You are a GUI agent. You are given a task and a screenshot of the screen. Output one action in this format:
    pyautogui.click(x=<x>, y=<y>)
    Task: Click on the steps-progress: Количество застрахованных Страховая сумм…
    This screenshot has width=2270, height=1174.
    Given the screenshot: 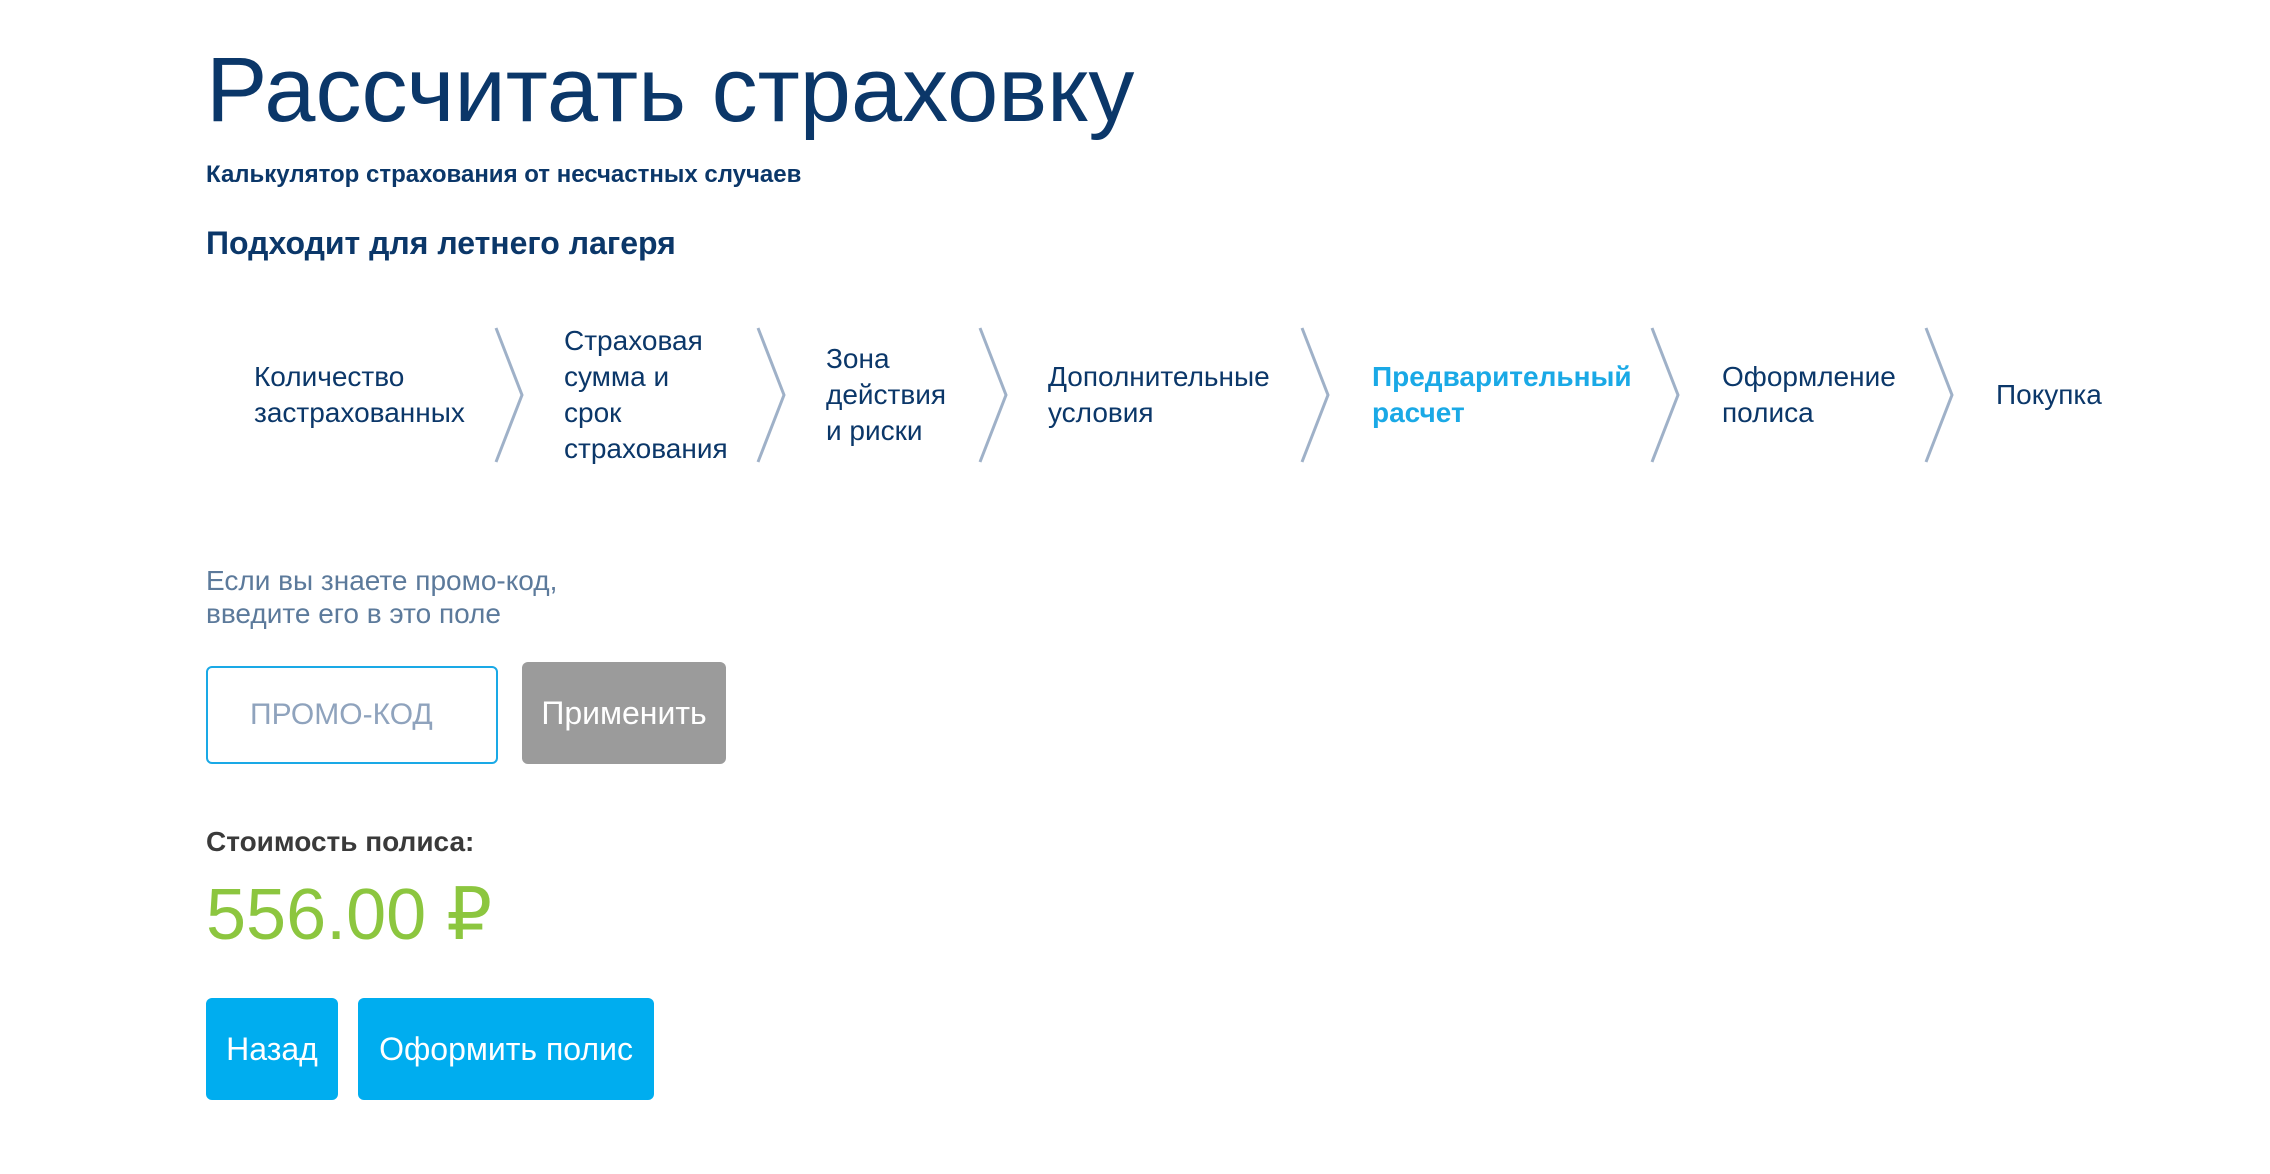 What is the action you would take?
    pyautogui.click(x=1201, y=395)
    